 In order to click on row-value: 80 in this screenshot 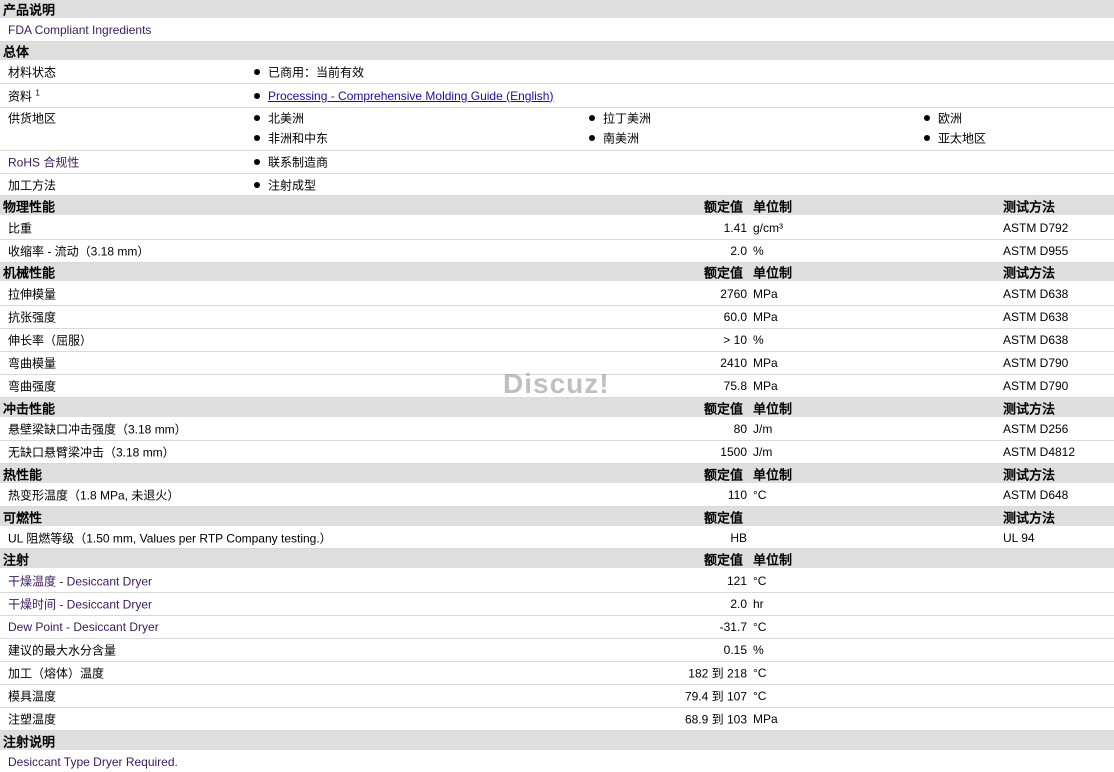, I will do `click(740, 429)`.